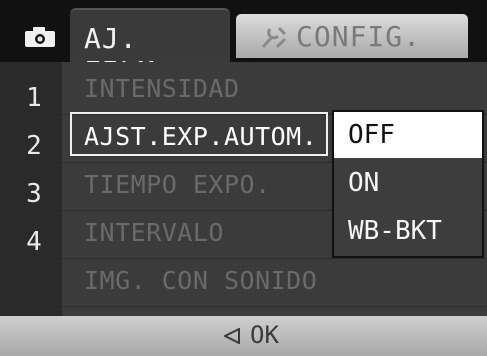 This screenshot has height=356, width=487. I want to click on option-dropdown: OFF ON WB-BKT, so click(408, 184).